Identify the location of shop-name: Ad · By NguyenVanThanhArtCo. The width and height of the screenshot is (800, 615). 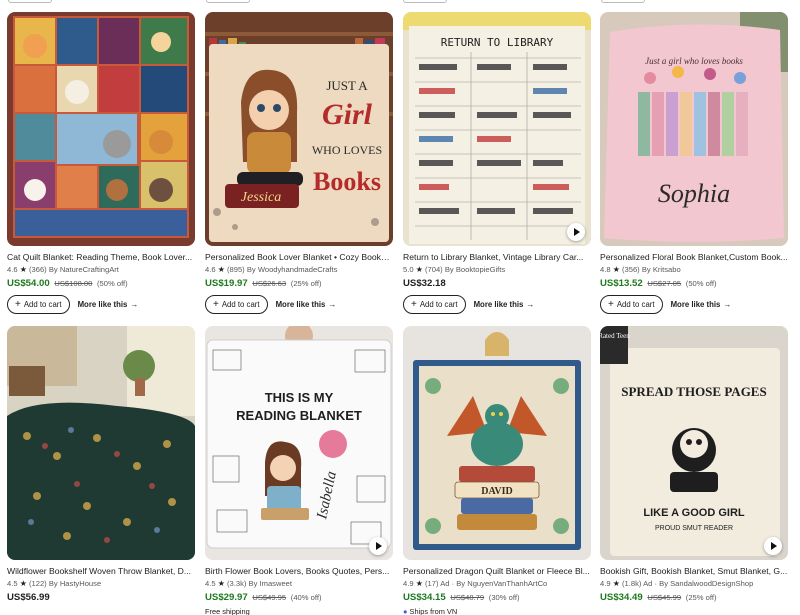
(494, 583).